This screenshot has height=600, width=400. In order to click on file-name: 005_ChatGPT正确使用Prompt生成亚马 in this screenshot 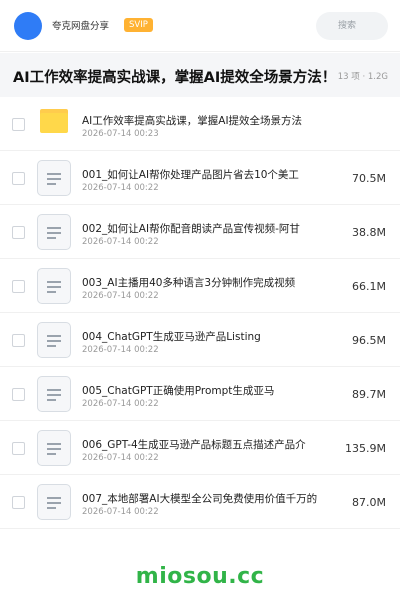, I will do `click(203, 390)`.